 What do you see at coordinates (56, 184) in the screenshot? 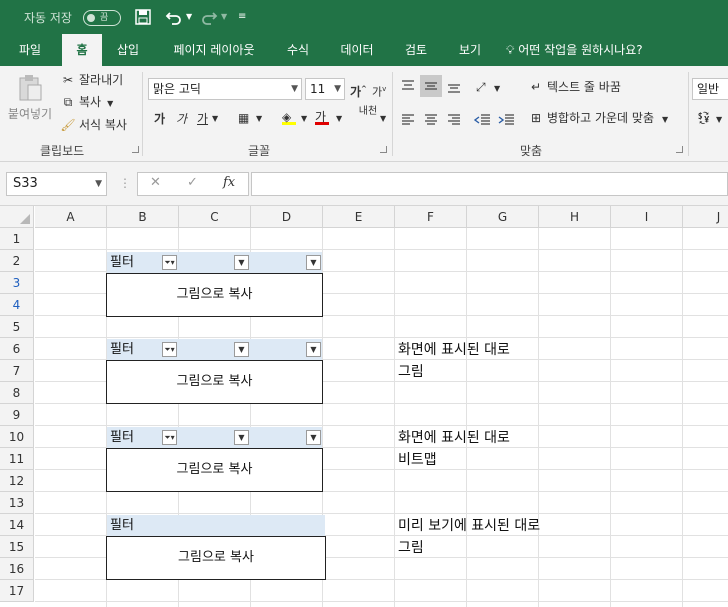
I see `name-box: S33 ▼` at bounding box center [56, 184].